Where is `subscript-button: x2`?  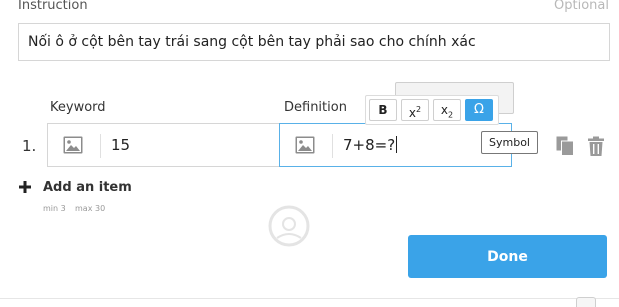 subscript-button: x2 is located at coordinates (447, 110).